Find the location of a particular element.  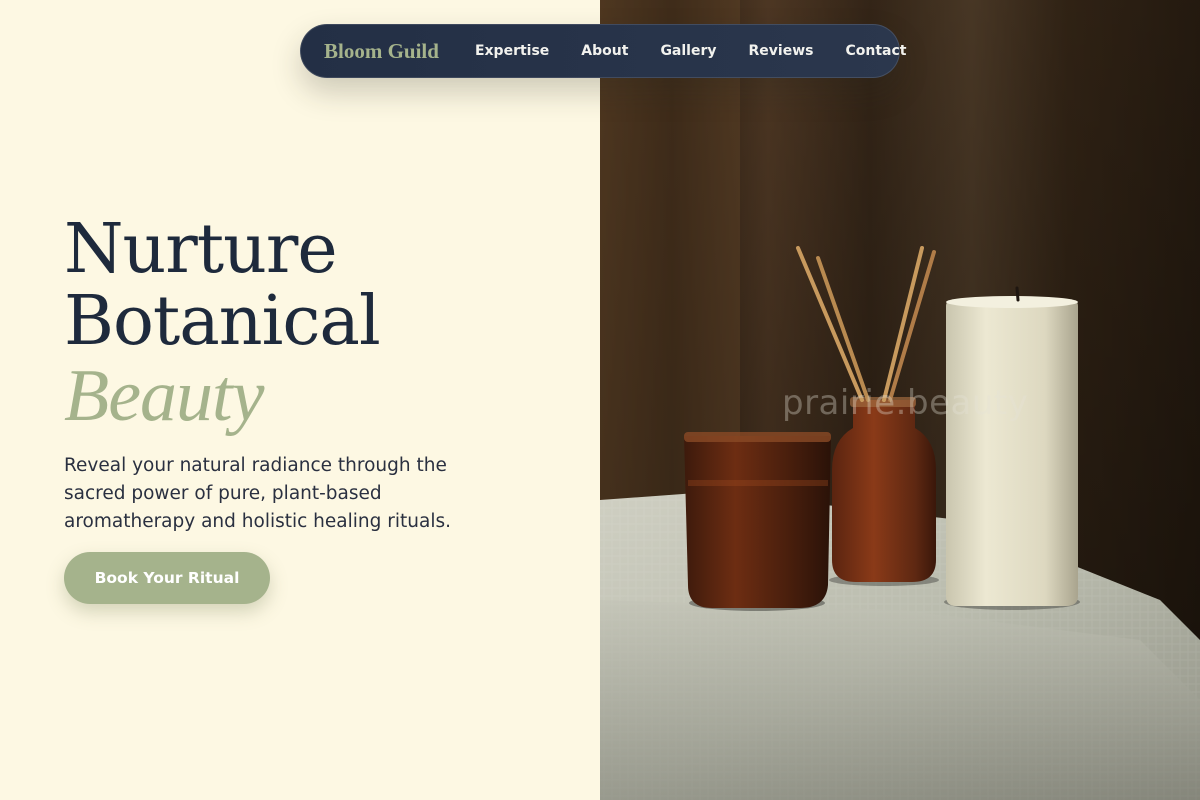

watermark-text: prairie.beauty is located at coordinates (905, 403).